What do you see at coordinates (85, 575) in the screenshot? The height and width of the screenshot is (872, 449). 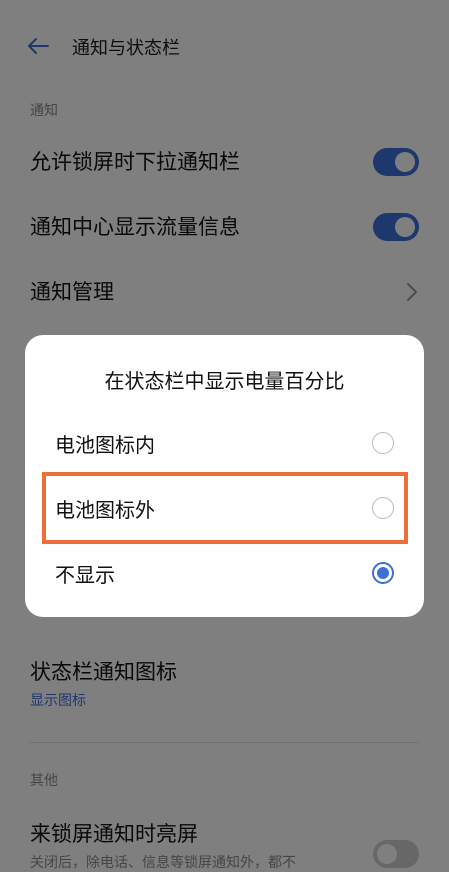 I see `option-label: 不显示` at bounding box center [85, 575].